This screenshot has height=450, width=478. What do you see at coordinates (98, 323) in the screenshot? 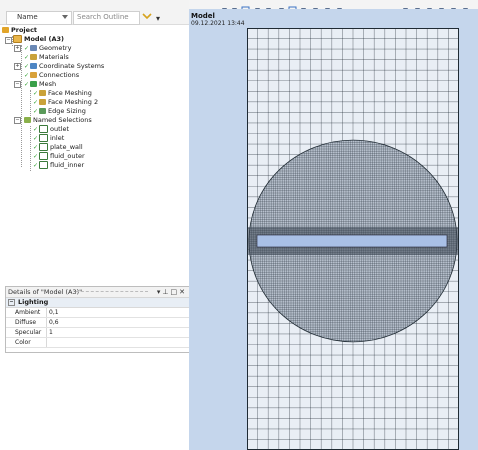
I see `detail-row-diffuse: Diffuse 0,6` at bounding box center [98, 323].